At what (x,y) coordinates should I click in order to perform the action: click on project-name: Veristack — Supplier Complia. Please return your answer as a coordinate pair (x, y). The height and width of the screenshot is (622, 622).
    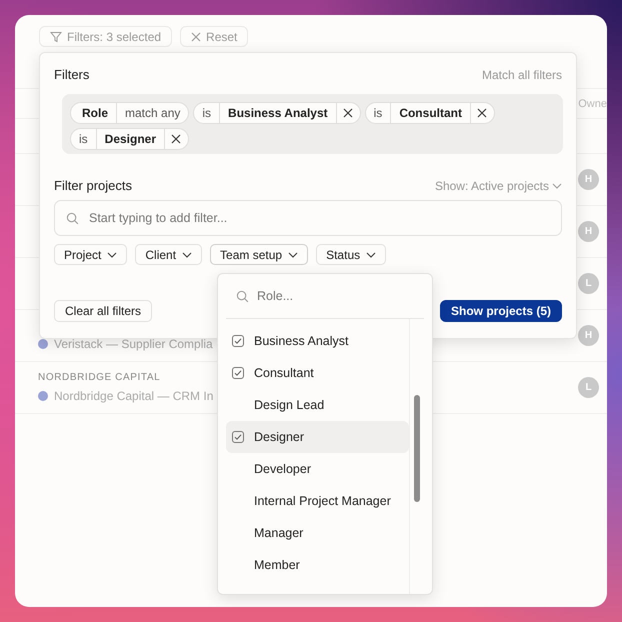
    Looking at the image, I should click on (133, 343).